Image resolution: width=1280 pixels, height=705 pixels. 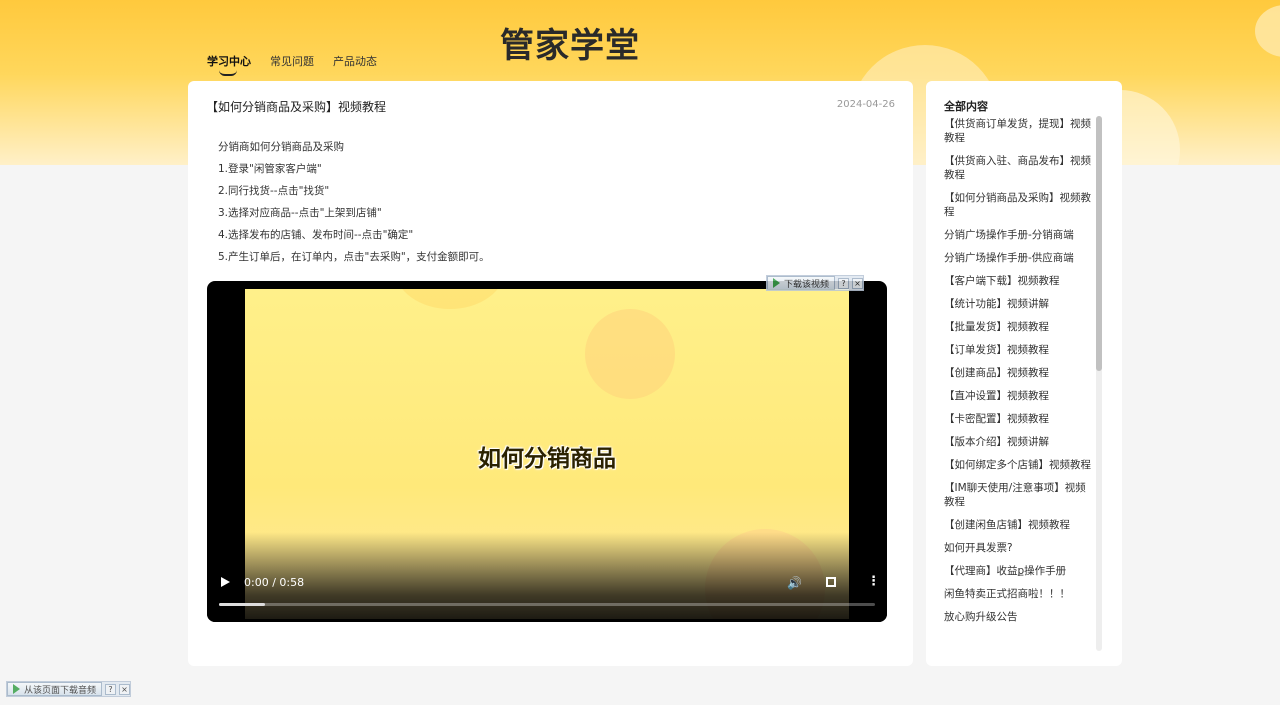 I want to click on tab-faq: 常见问题, so click(x=292, y=65).